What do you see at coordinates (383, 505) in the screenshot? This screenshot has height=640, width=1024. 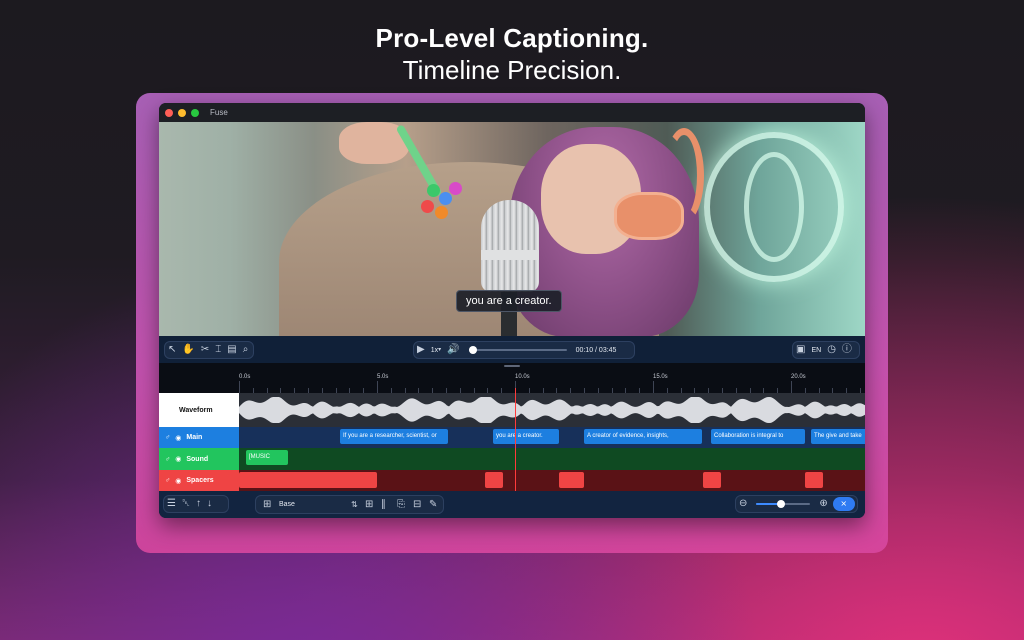 I see `split-icon: ∥` at bounding box center [383, 505].